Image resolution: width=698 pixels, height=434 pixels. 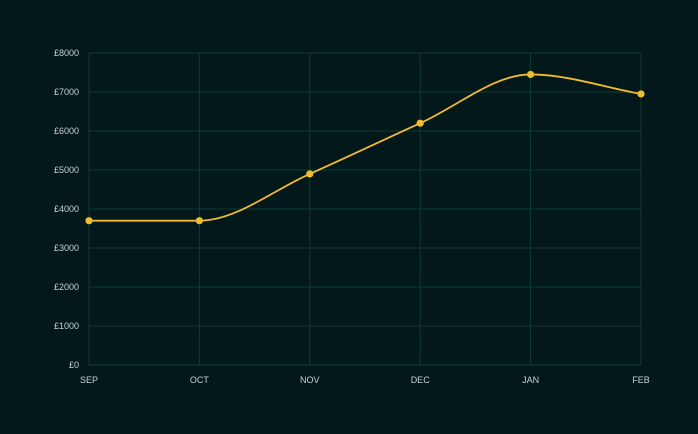 I want to click on x-tick-label: FEB, so click(x=641, y=380).